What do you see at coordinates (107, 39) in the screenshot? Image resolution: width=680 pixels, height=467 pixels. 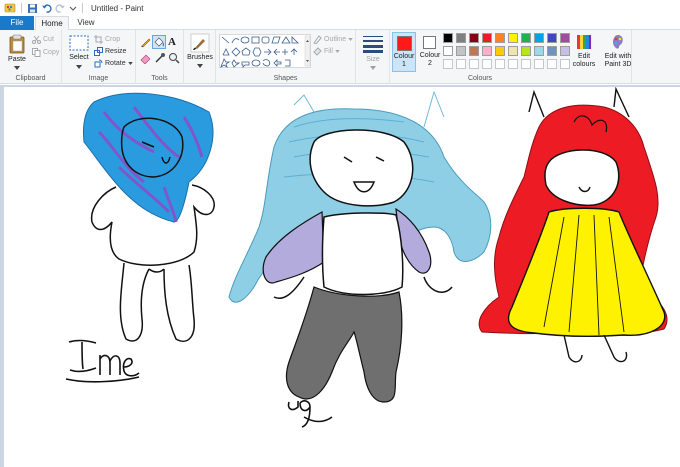 I see `crop-button: Crop` at bounding box center [107, 39].